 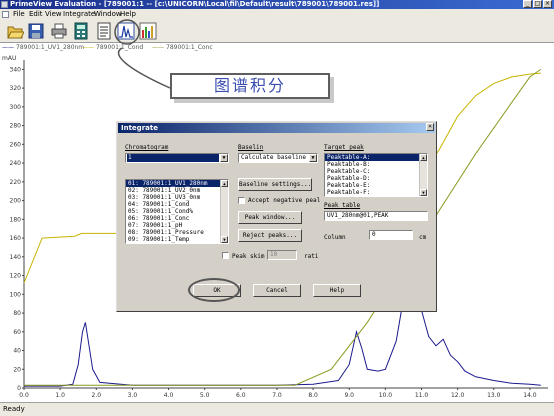 What do you see at coordinates (15, 31) in the screenshot?
I see `open-folder-icon` at bounding box center [15, 31].